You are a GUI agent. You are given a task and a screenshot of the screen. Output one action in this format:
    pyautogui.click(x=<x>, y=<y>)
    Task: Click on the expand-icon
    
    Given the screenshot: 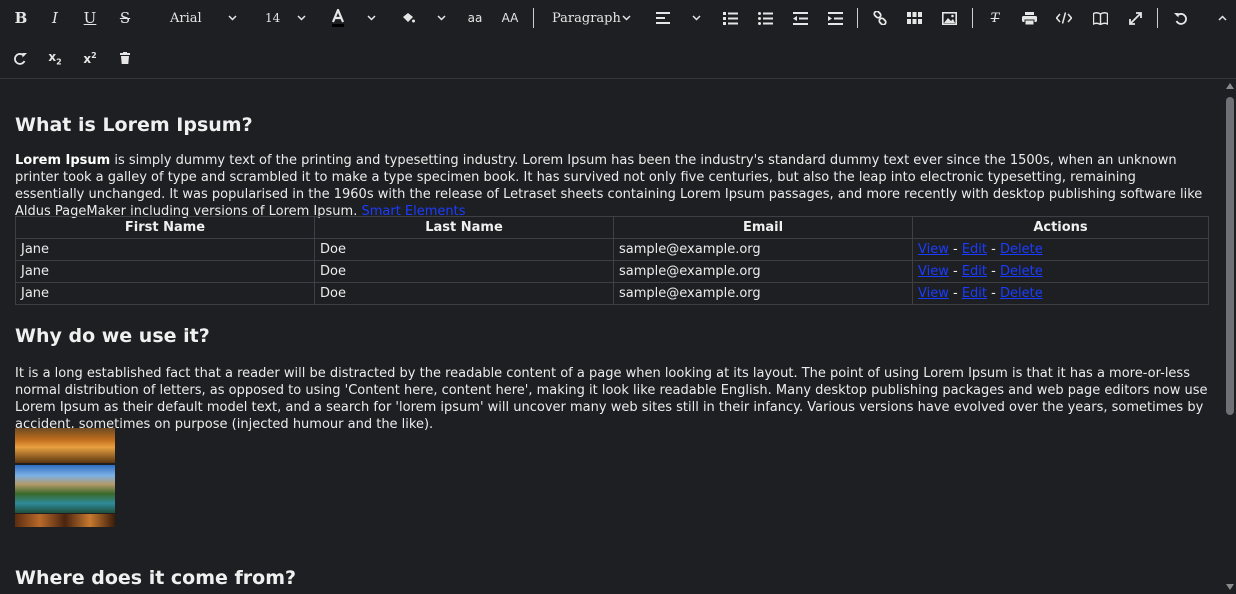 What is the action you would take?
    pyautogui.click(x=1135, y=18)
    